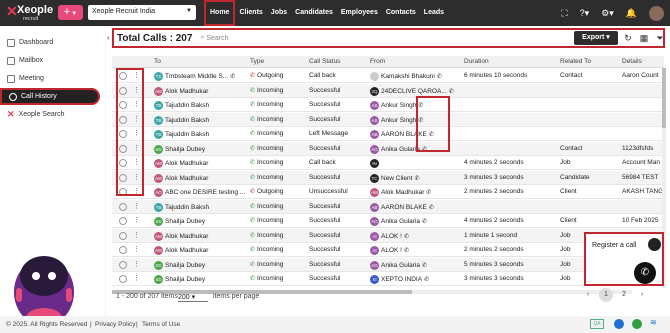  What do you see at coordinates (377, 61) in the screenshot?
I see `col-from: From` at bounding box center [377, 61].